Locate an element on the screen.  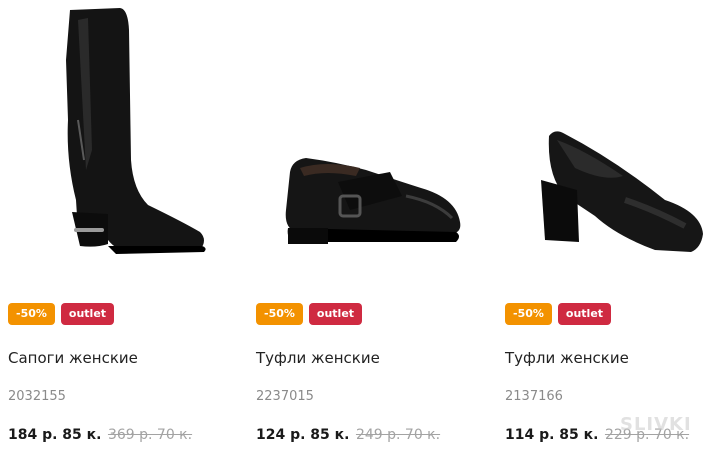
current-price: 184 р. 85 к. is located at coordinates (55, 435).